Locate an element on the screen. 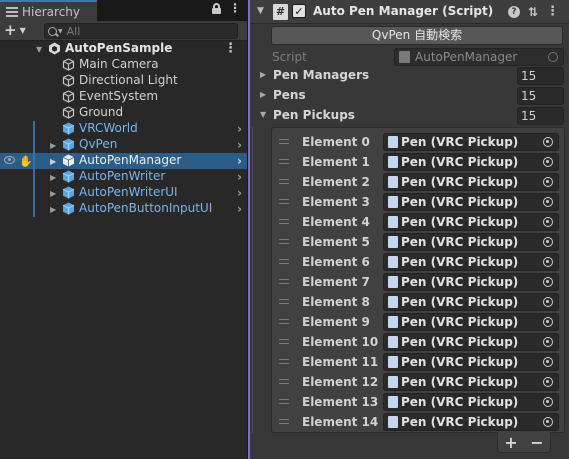 The image size is (569, 459). list-element-row: Element 14 Pen (VRC Pickup) is located at coordinates (419, 422).